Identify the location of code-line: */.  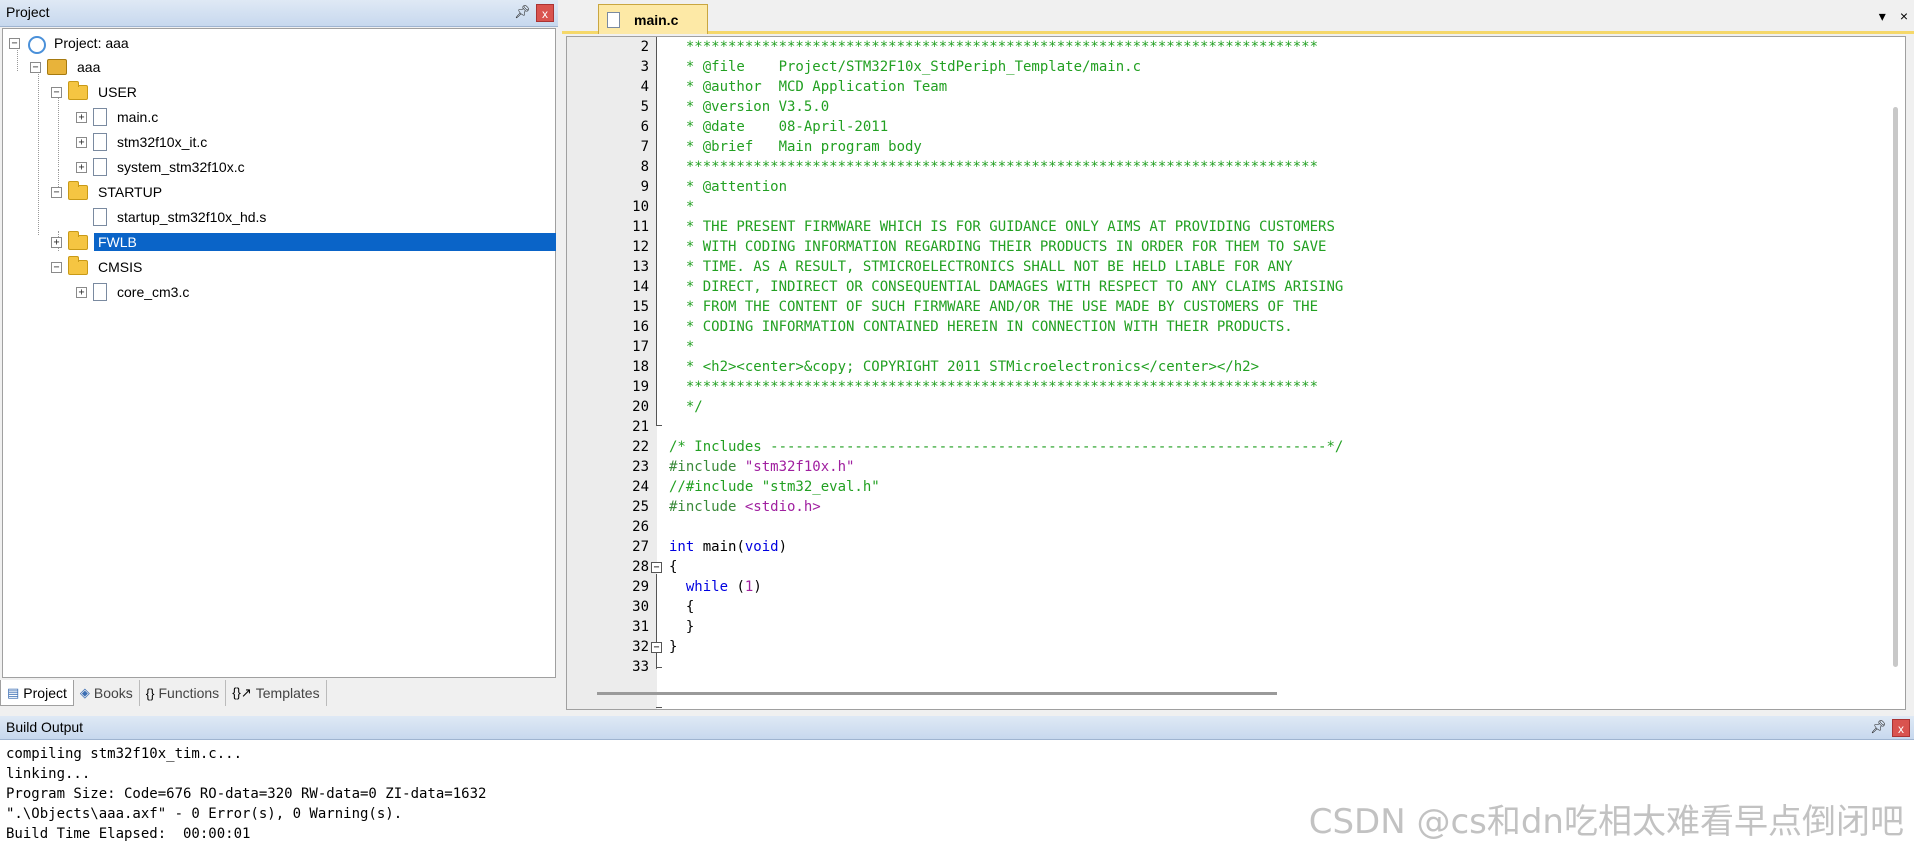
(686, 407).